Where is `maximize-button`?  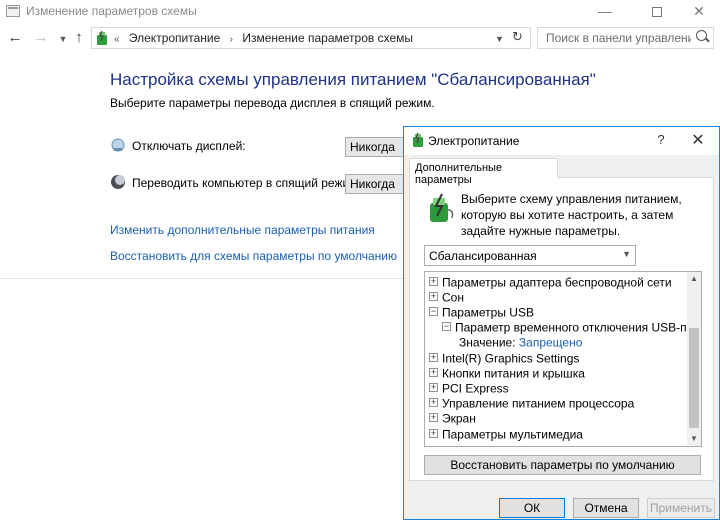
maximize-button is located at coordinates (657, 12).